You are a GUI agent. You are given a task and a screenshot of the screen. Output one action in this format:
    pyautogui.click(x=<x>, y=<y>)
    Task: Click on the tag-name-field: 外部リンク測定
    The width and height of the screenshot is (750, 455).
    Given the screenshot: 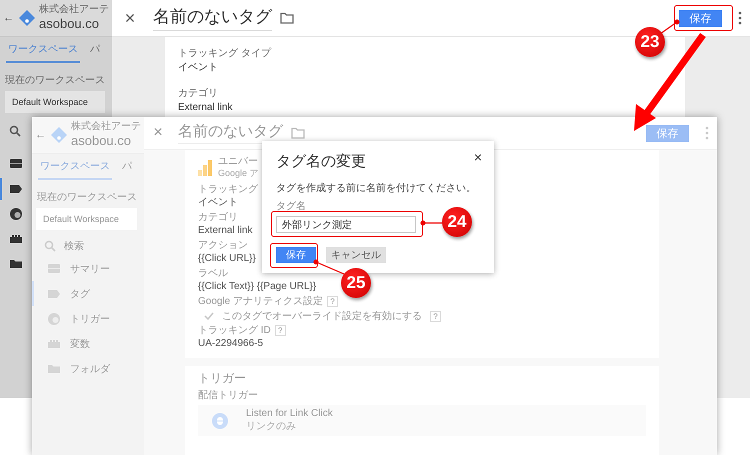 What is the action you would take?
    pyautogui.click(x=346, y=224)
    